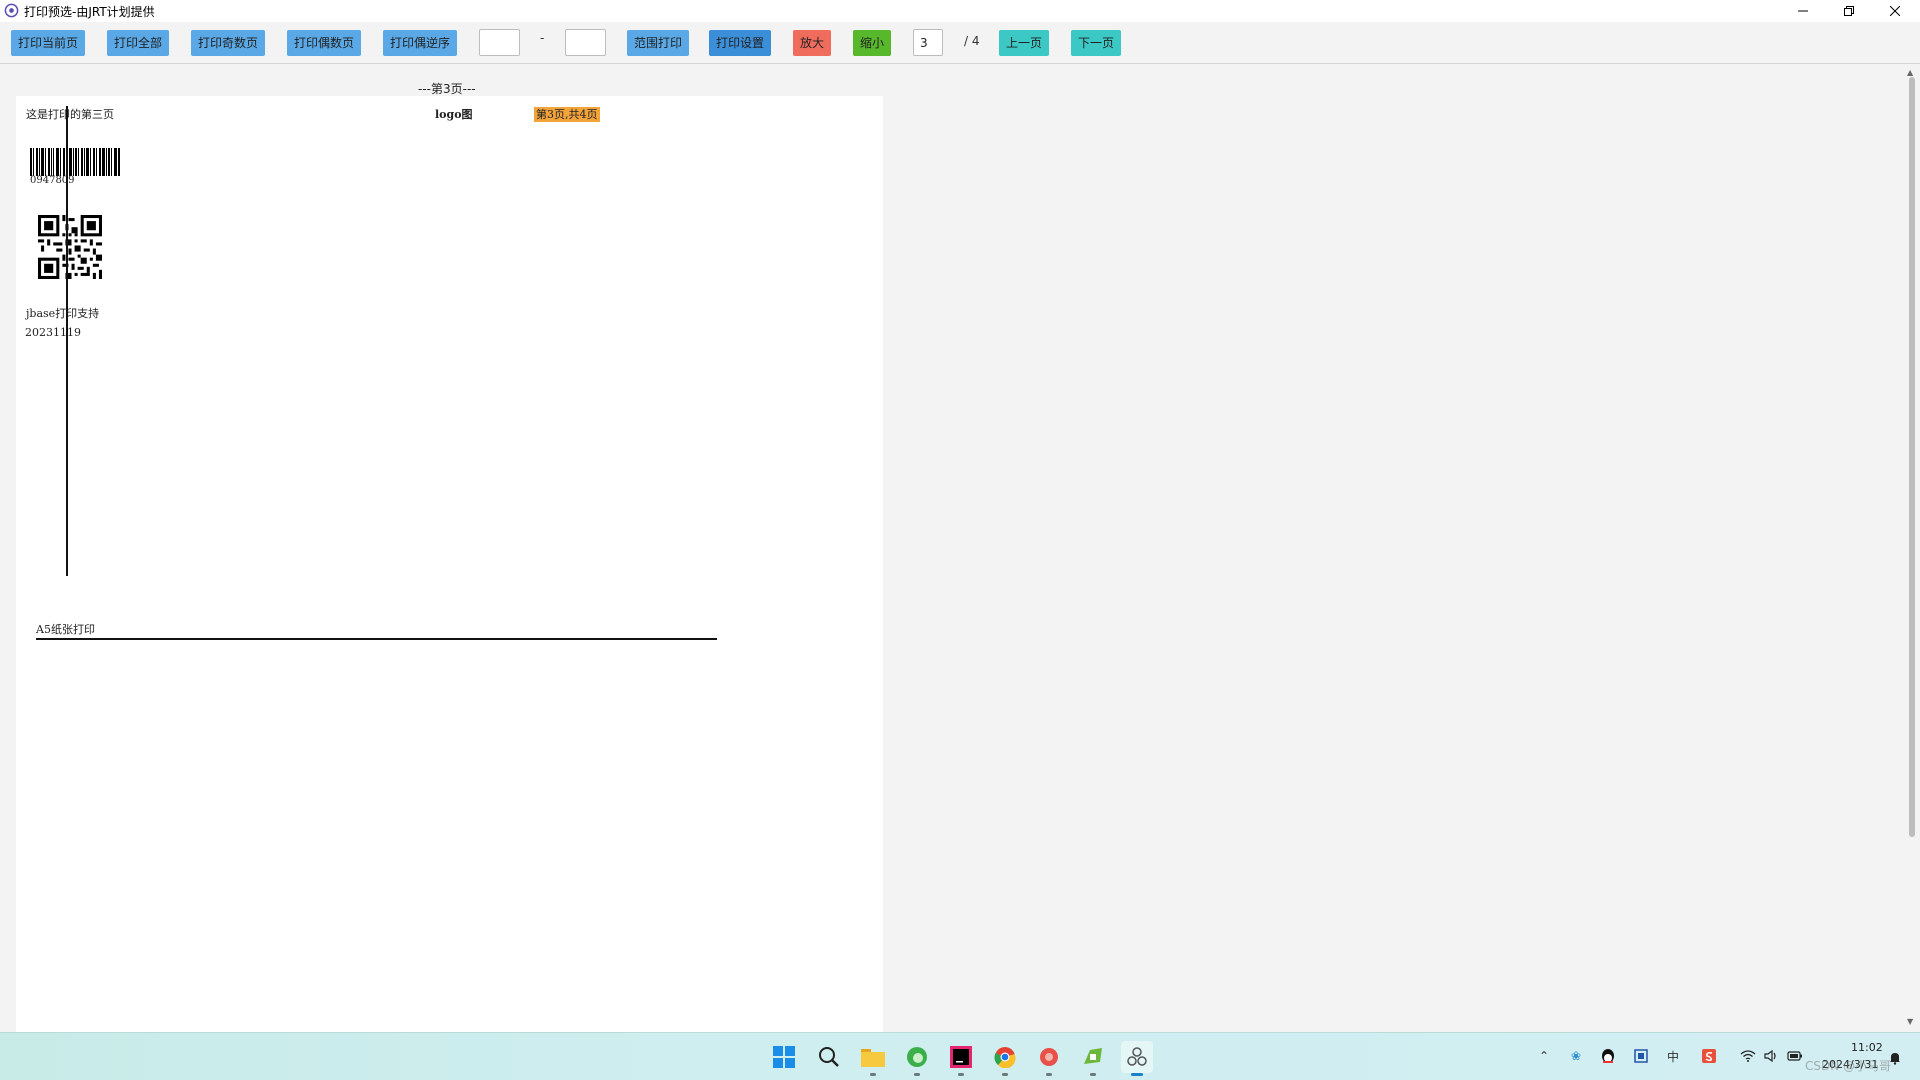  I want to click on penguin-glyph, so click(1608, 1056).